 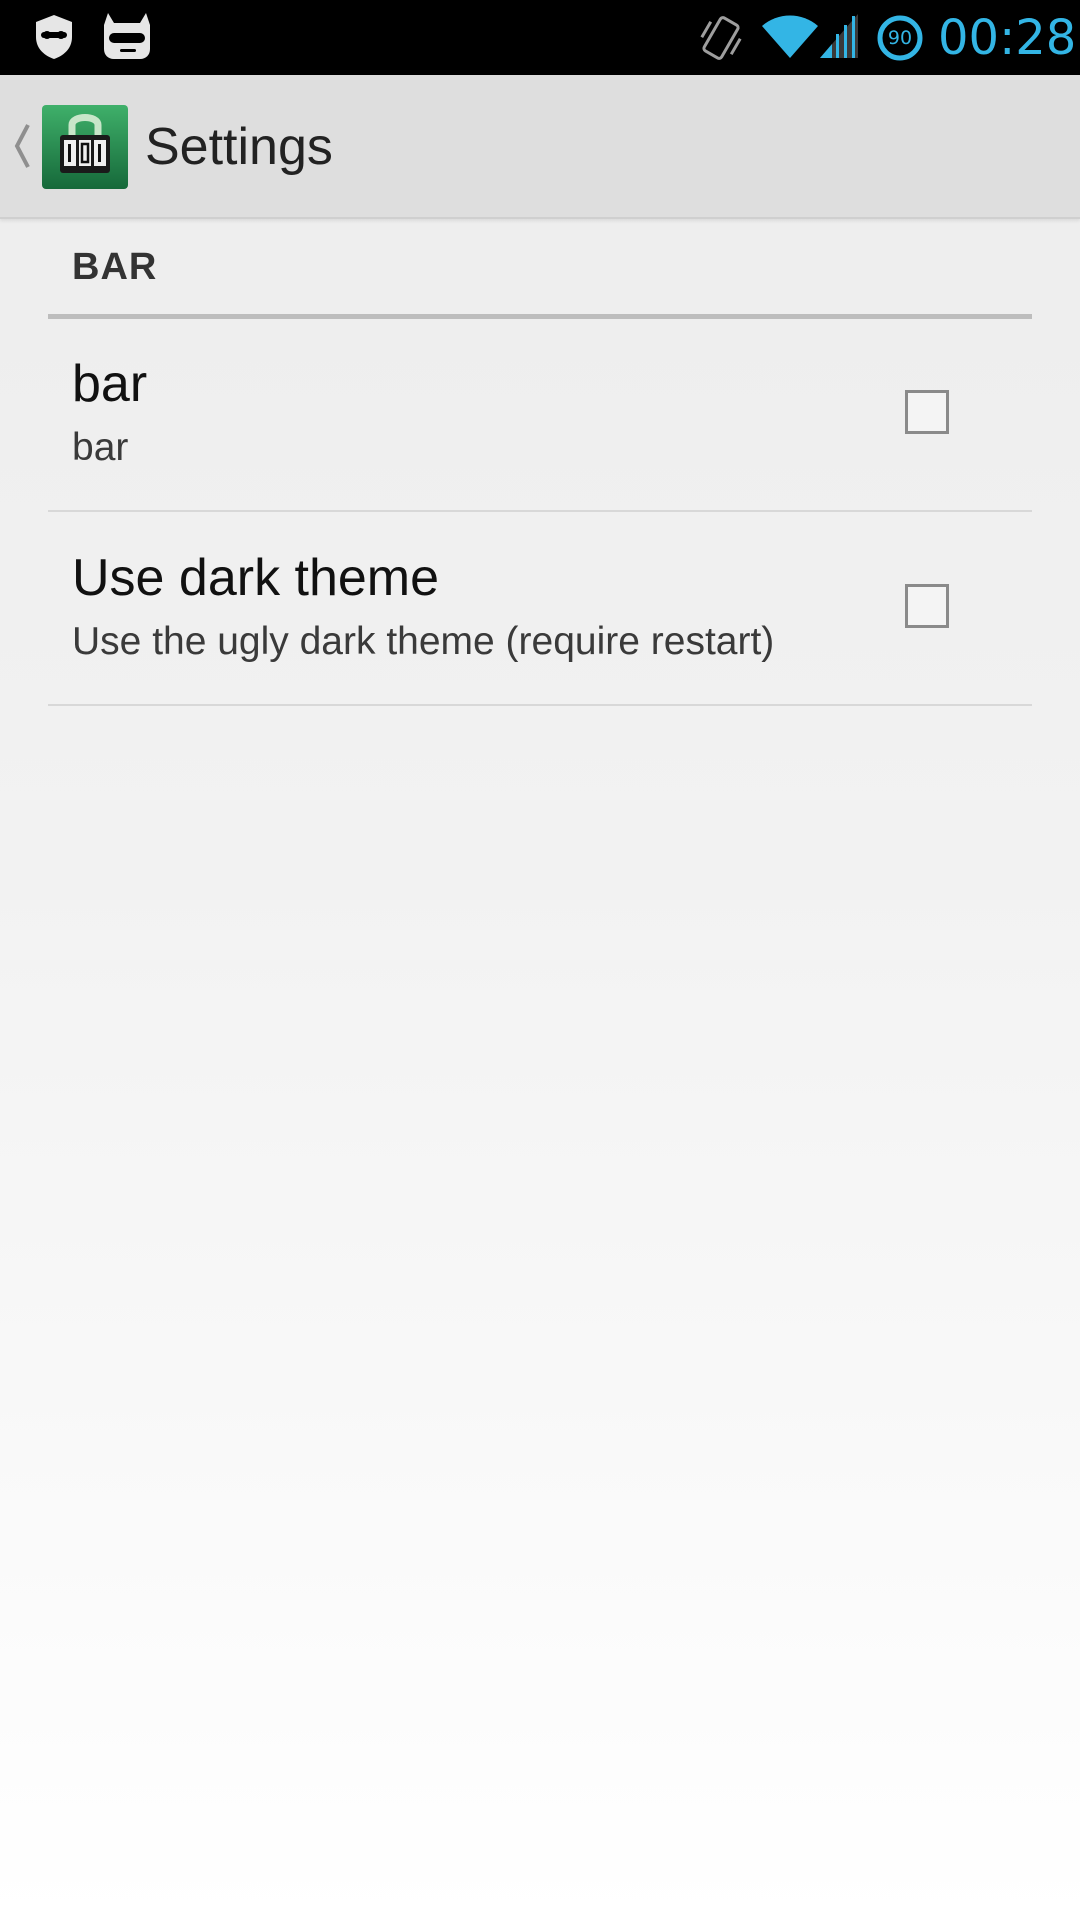 What do you see at coordinates (256, 578) in the screenshot?
I see `pref-title: Use dark theme` at bounding box center [256, 578].